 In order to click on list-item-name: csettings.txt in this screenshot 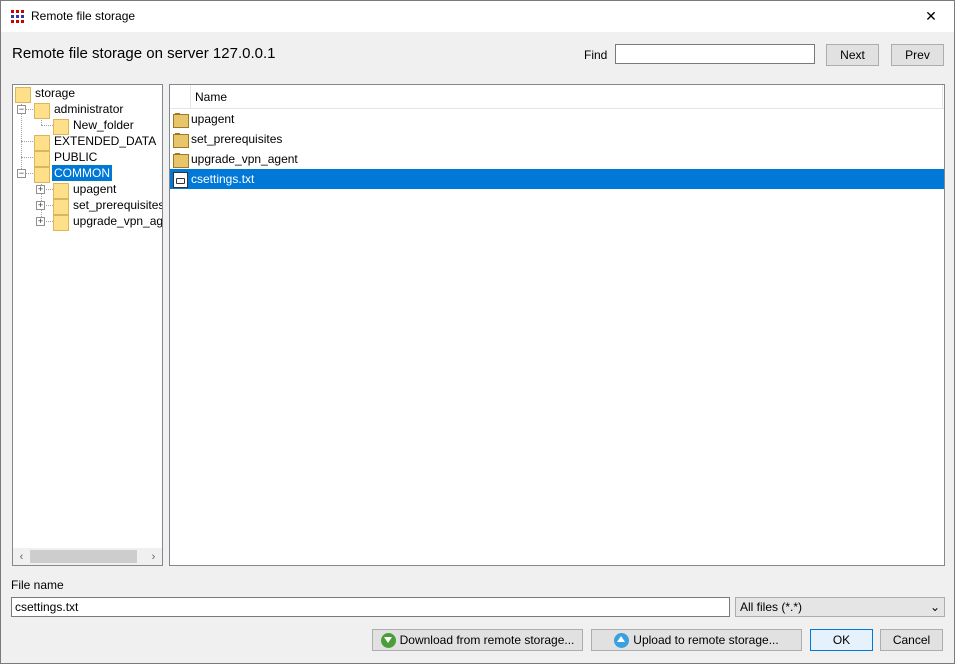, I will do `click(223, 179)`.